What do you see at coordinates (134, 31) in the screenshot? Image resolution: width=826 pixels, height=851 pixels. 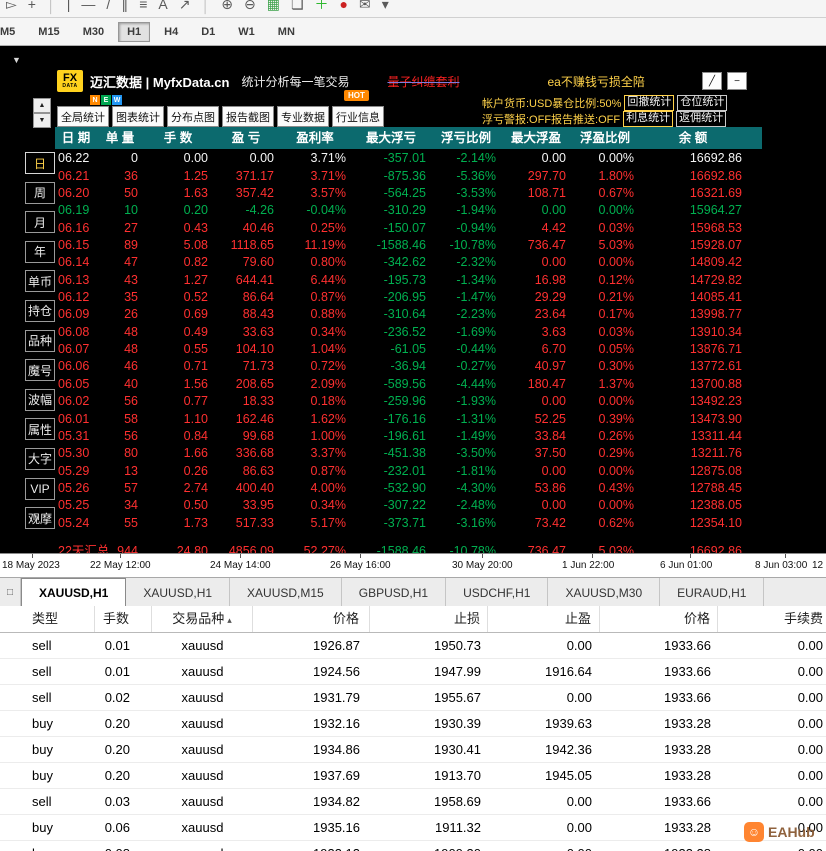 I see `timeframe-h1: H1` at bounding box center [134, 31].